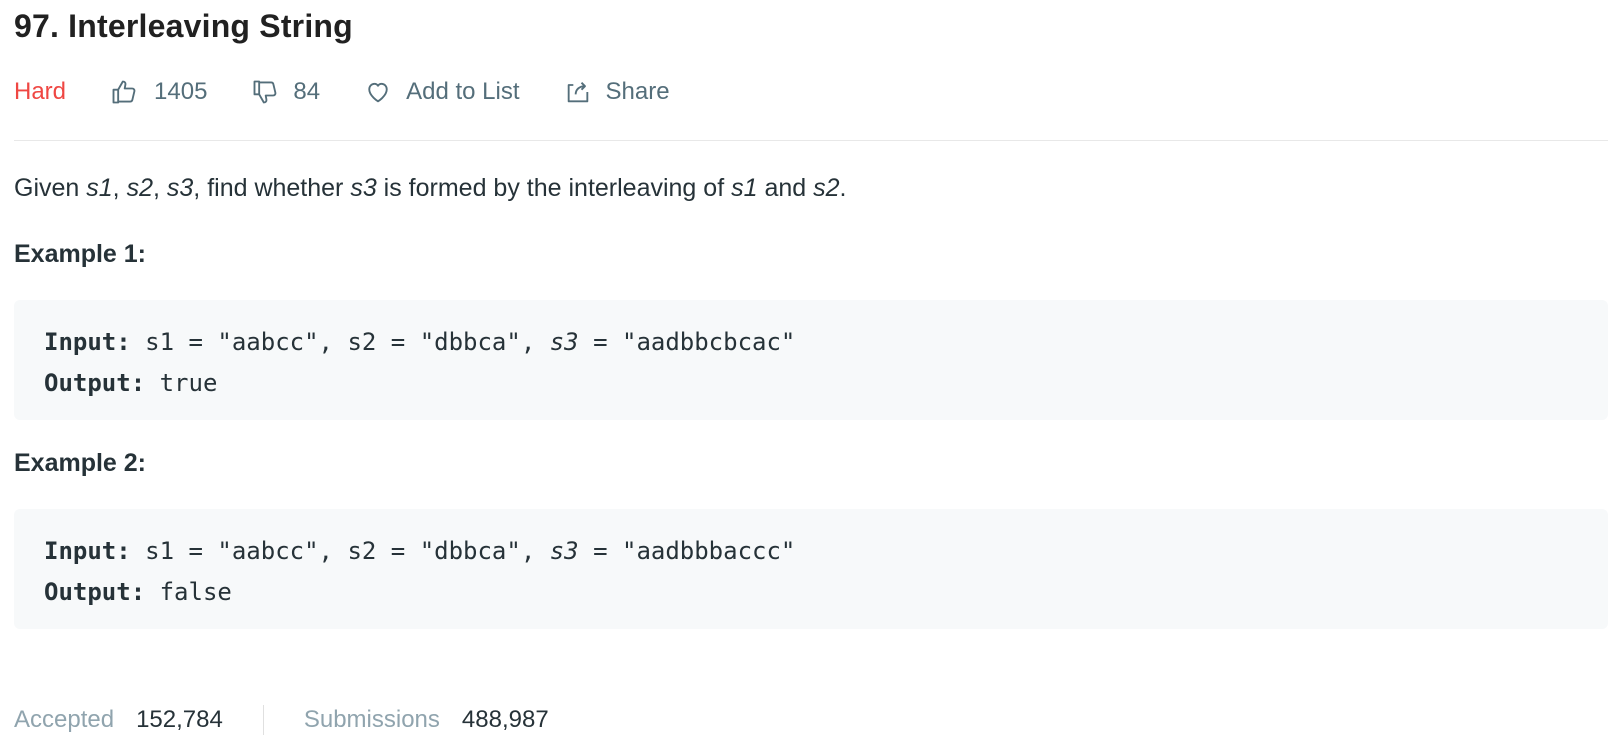 This screenshot has width=1622, height=750. What do you see at coordinates (80, 254) in the screenshot?
I see `example-1-title: Example 1:` at bounding box center [80, 254].